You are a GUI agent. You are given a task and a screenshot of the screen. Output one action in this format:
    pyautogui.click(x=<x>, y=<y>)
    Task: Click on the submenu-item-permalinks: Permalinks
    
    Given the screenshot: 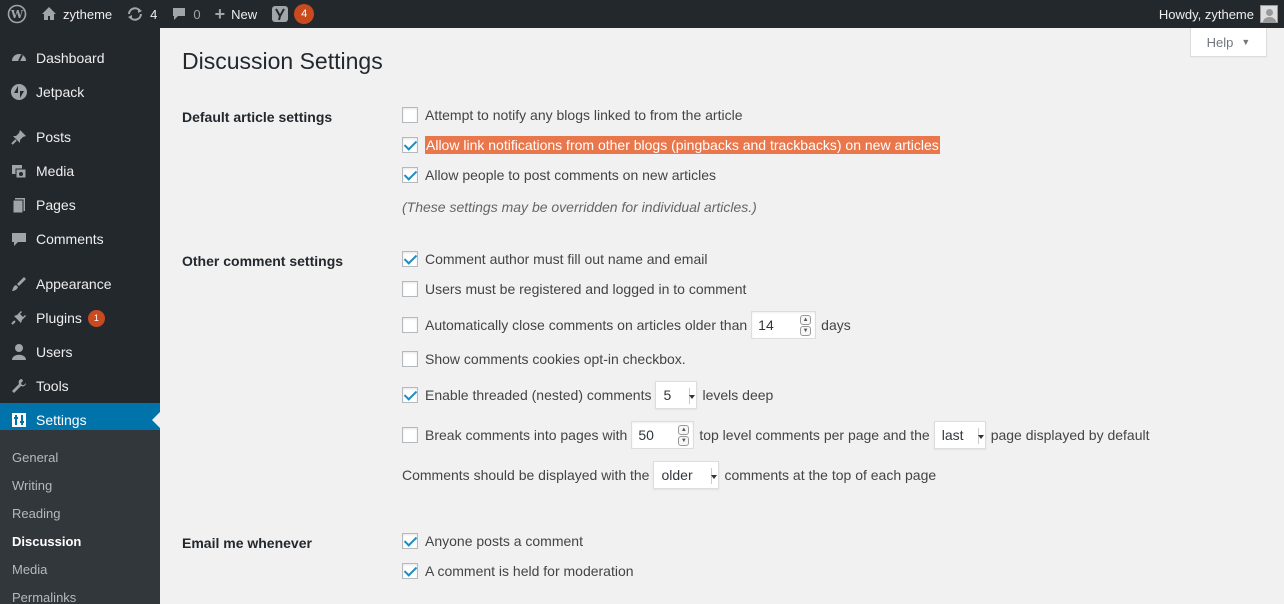 What is the action you would take?
    pyautogui.click(x=44, y=597)
    